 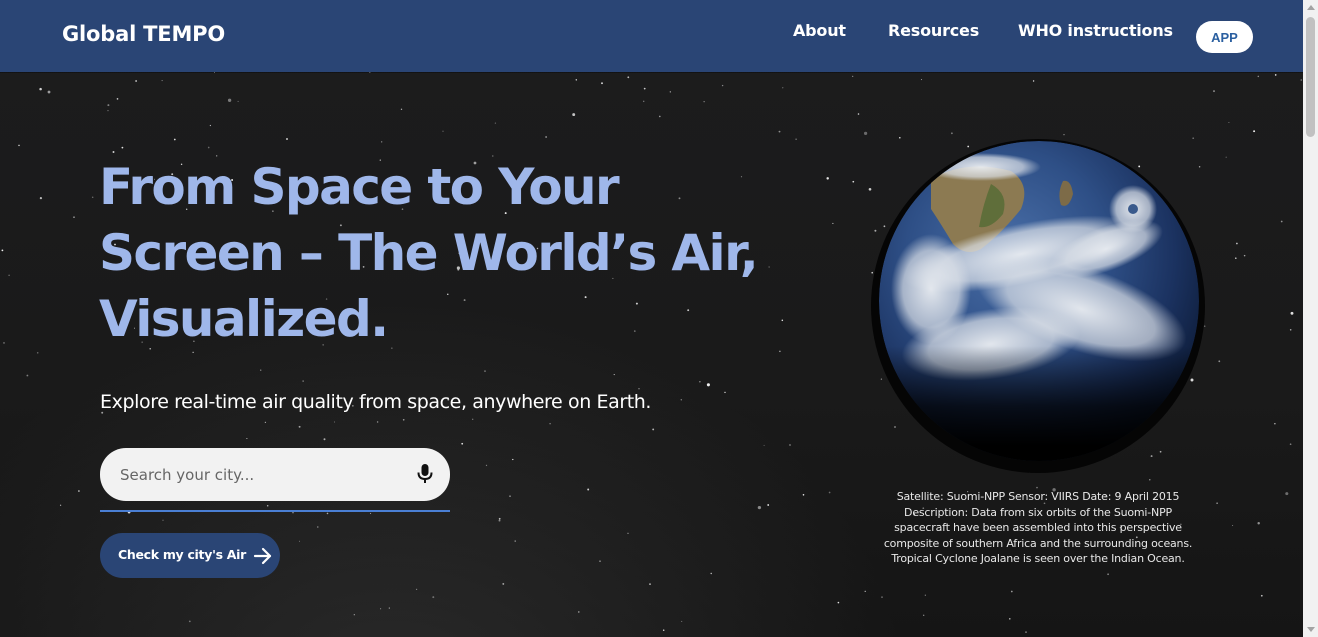 I want to click on scroll-up-arrow-icon, so click(x=1311, y=7).